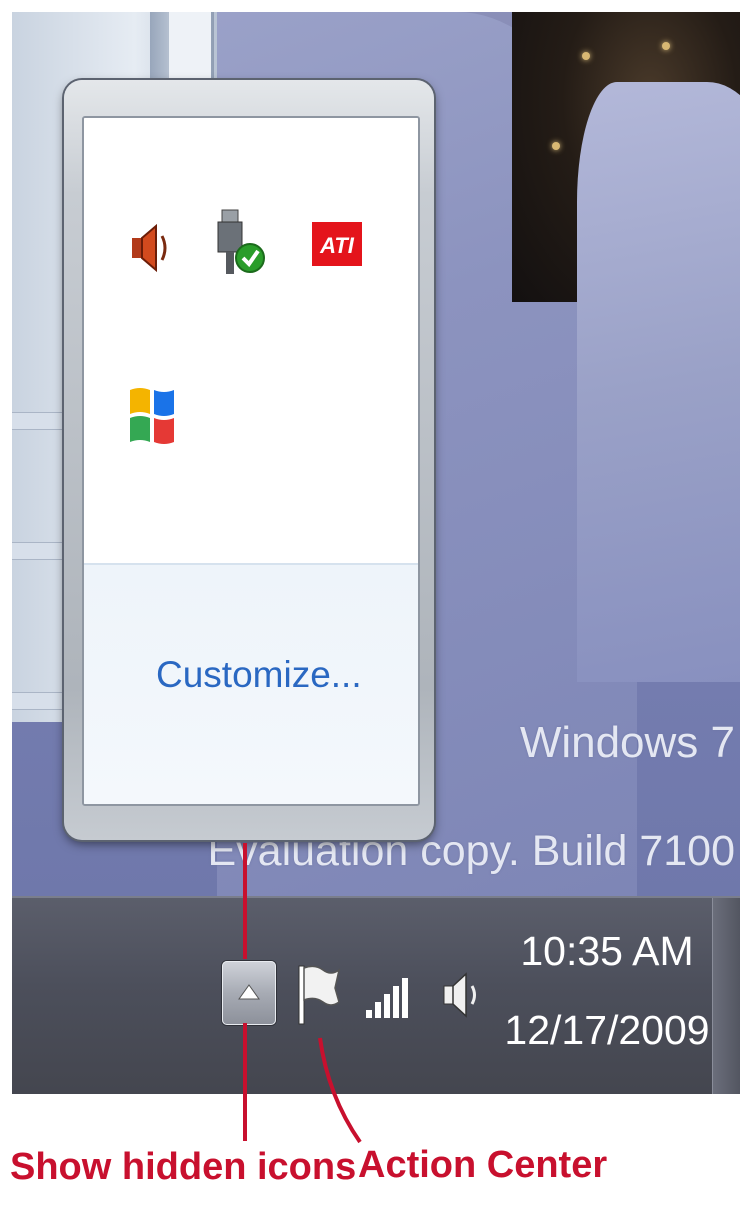 Image resolution: width=740 pixels, height=1209 pixels. Describe the element at coordinates (150, 248) in the screenshot. I see `volume-icon` at that location.